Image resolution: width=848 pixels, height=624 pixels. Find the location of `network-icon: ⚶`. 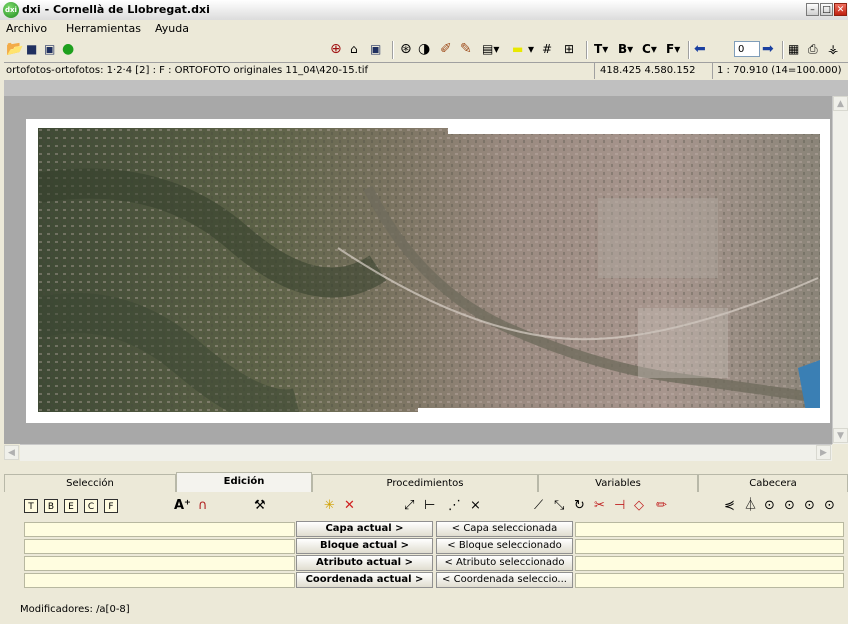

network-icon: ⚶ is located at coordinates (833, 49).